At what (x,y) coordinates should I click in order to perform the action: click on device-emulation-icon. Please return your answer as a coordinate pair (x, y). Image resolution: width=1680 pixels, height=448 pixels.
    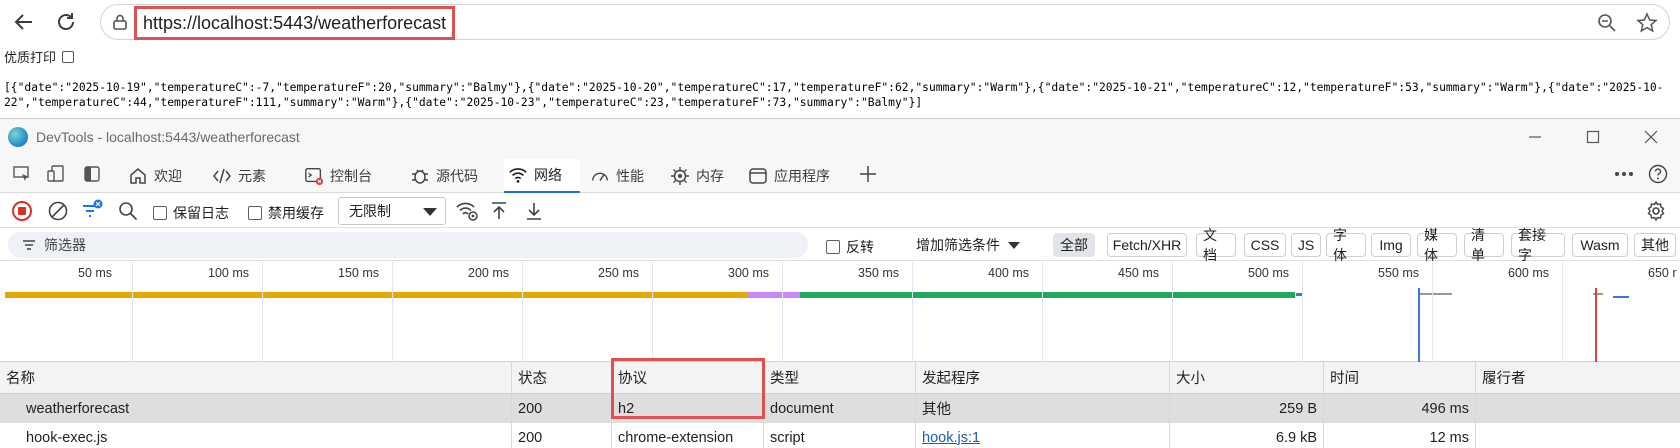
    Looking at the image, I should click on (56, 174).